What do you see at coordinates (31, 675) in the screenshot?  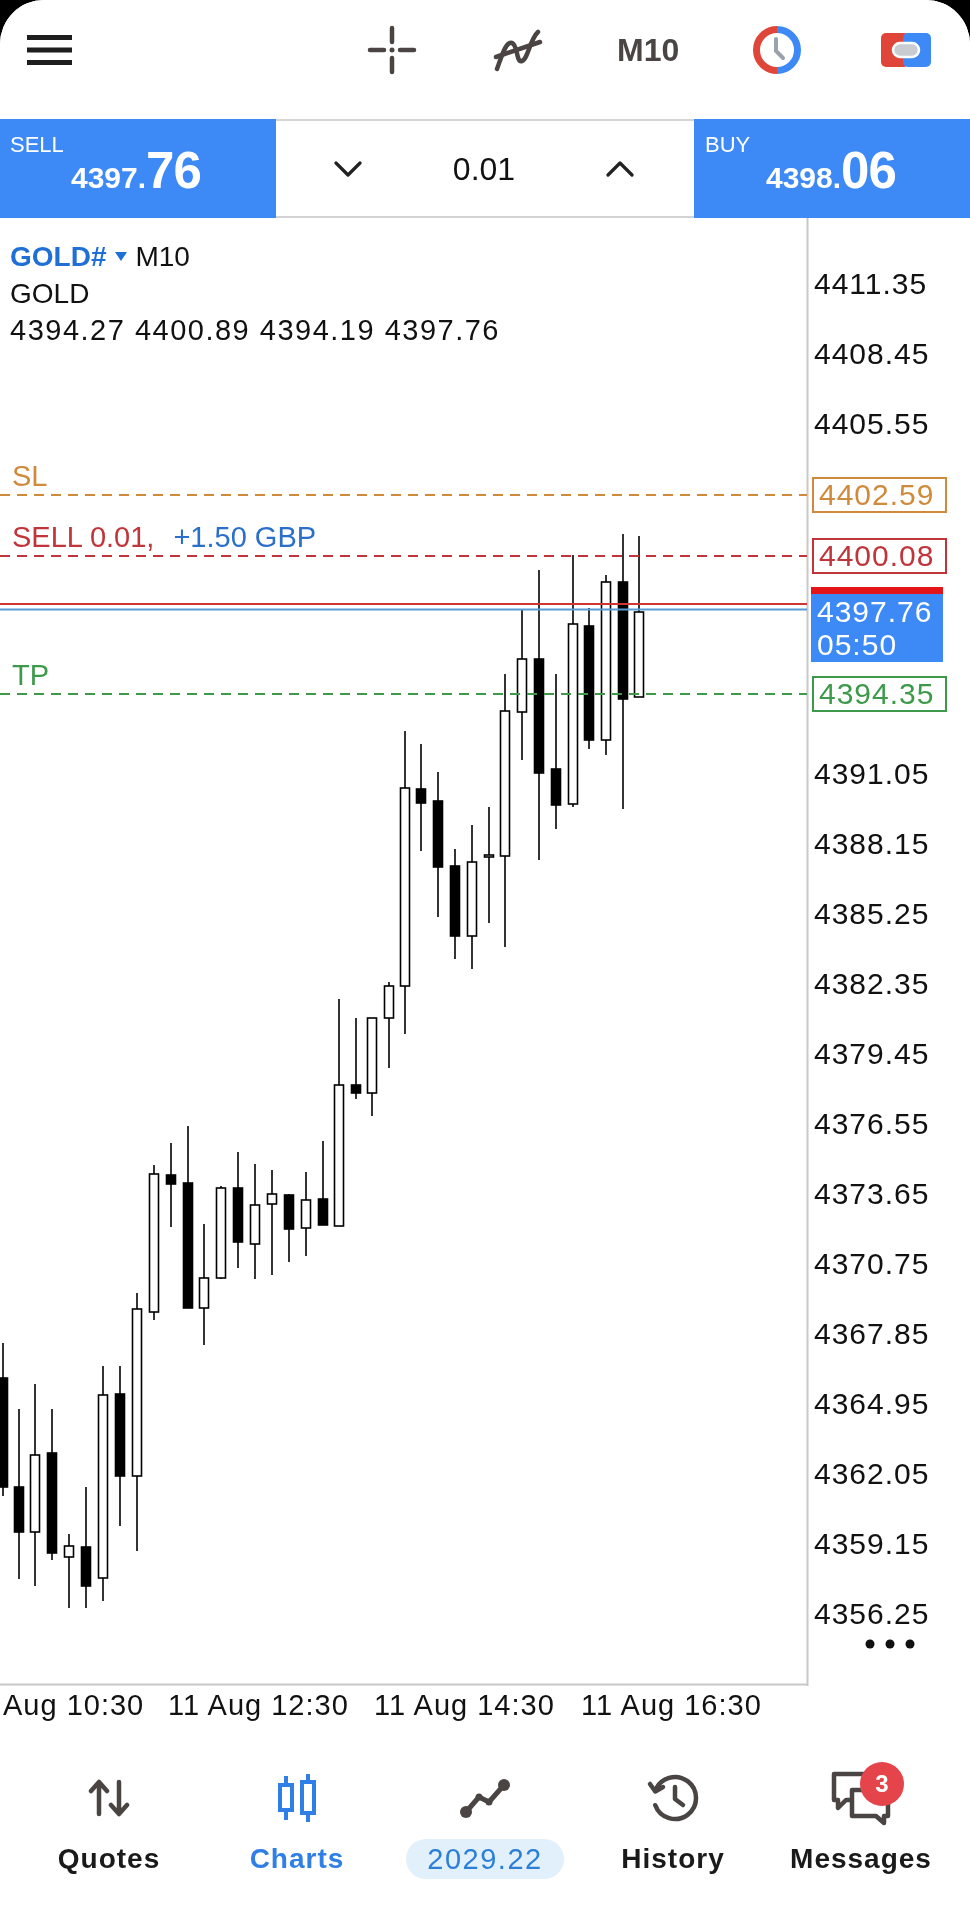 I see `take-profit-label: TP` at bounding box center [31, 675].